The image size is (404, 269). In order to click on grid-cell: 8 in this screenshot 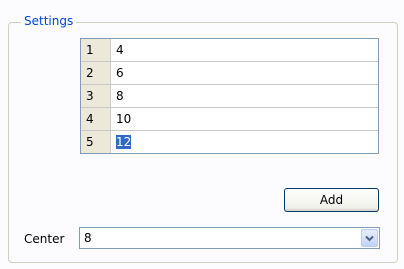, I will do `click(244, 96)`.